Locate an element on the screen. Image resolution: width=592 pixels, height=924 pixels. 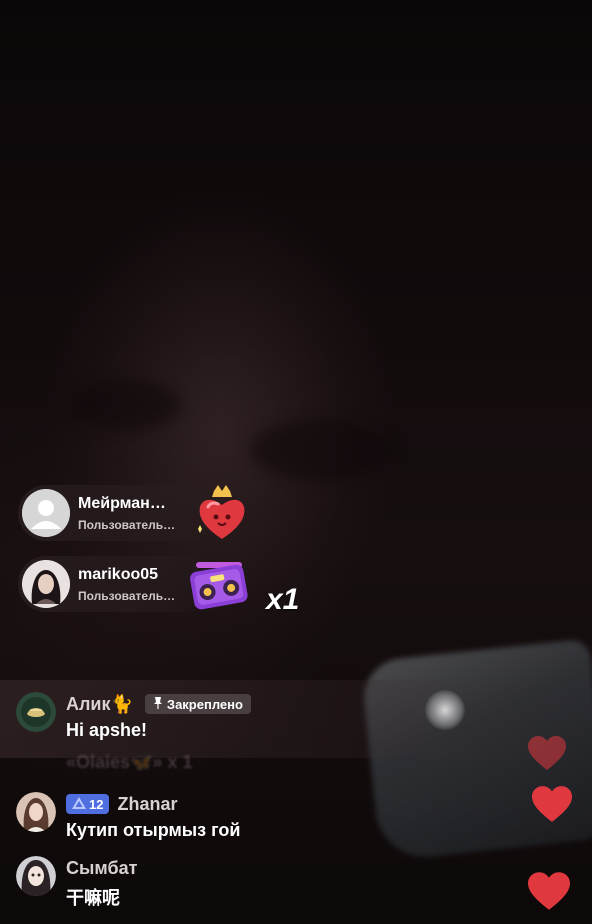
pinned-label: Закреплено is located at coordinates (204, 704).